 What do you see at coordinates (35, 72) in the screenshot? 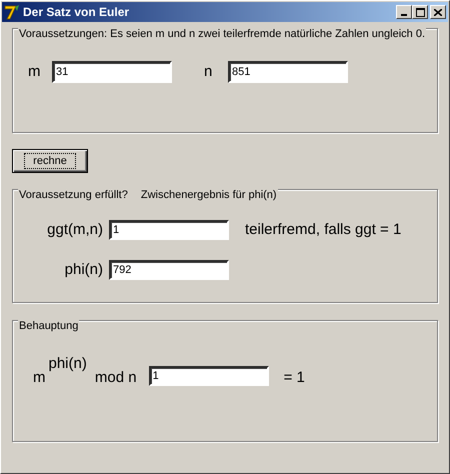
I see `field-label: m` at bounding box center [35, 72].